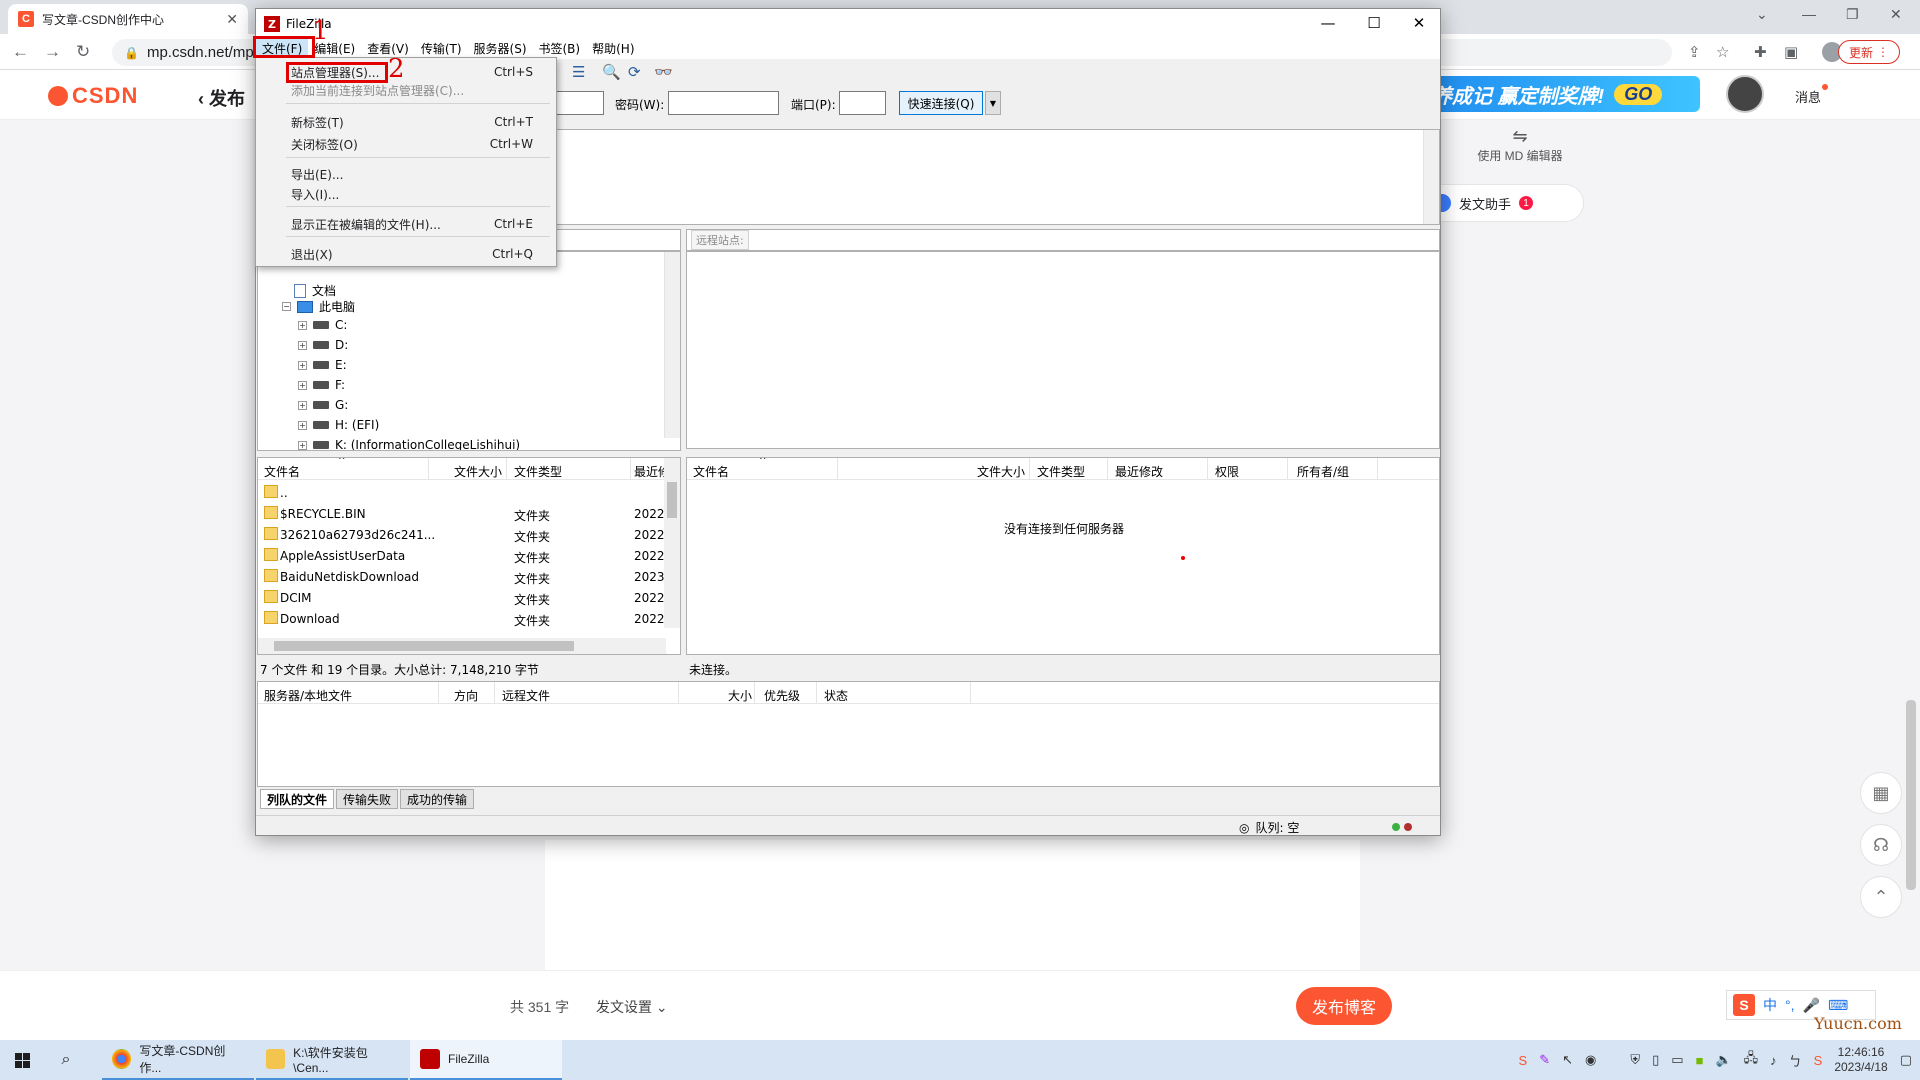 The width and height of the screenshot is (1920, 1080). Describe the element at coordinates (1344, 1006) in the screenshot. I see `publish-button: 发布博客` at that location.